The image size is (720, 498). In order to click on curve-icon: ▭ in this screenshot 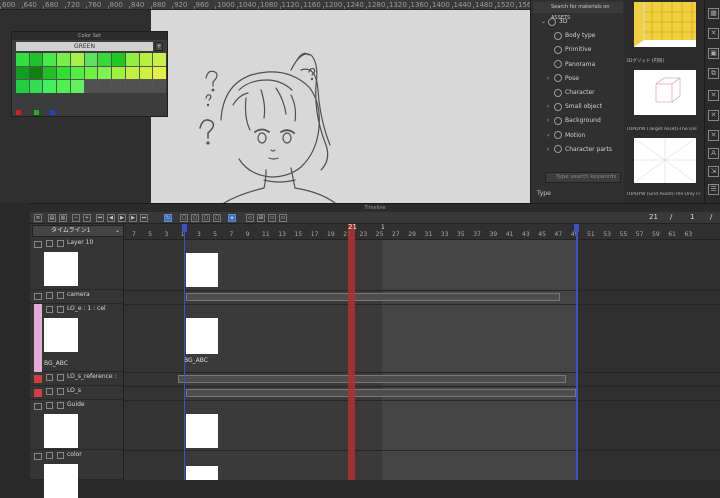, I will do `click(283, 218)`.